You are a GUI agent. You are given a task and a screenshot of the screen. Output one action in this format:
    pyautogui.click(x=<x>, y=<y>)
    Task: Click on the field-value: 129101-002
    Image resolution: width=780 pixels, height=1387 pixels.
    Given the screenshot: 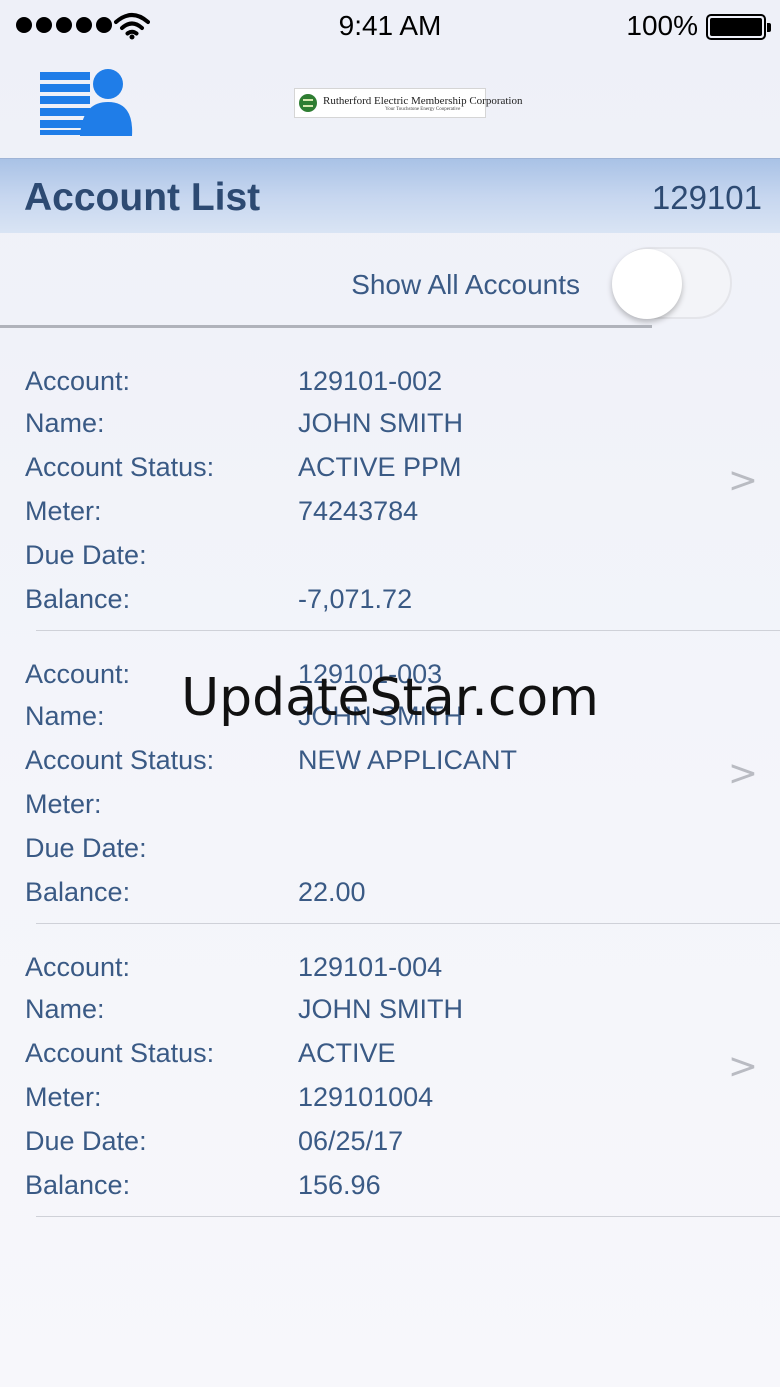 What is the action you would take?
    pyautogui.click(x=370, y=381)
    